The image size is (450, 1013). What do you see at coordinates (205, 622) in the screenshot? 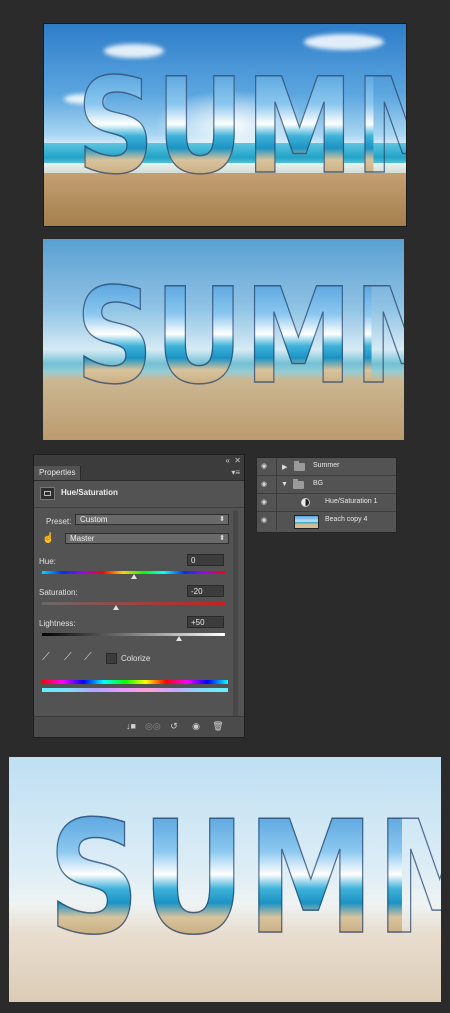
I see `lightness-value-field: +50` at bounding box center [205, 622].